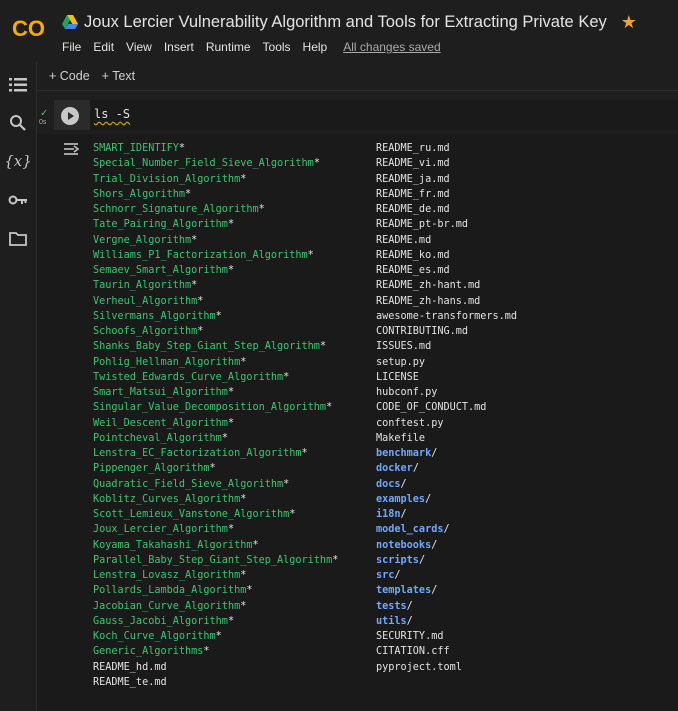 The image size is (678, 711). Describe the element at coordinates (447, 316) in the screenshot. I see `file-name: awesome-transformers.md` at that location.